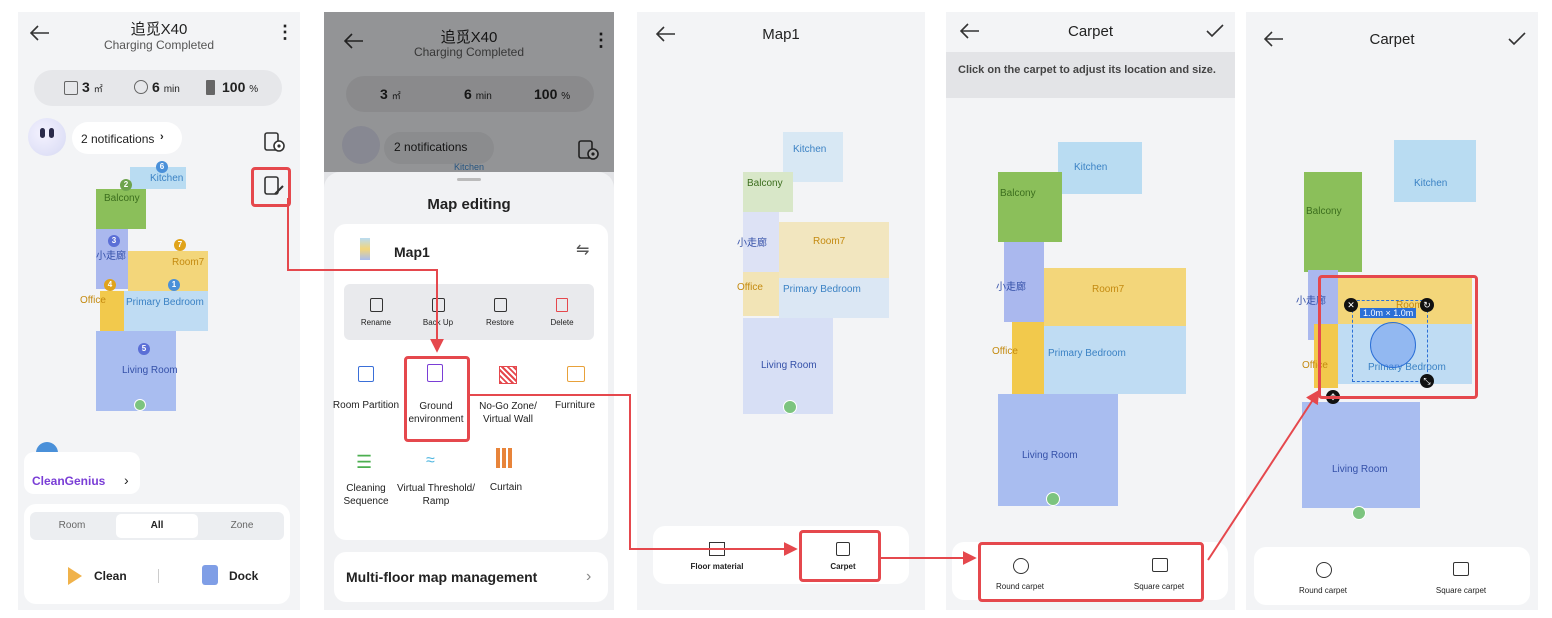 This screenshot has width=1552, height=618. What do you see at coordinates (634, 475) in the screenshot?
I see `arrow-ground-env-to-carpet` at bounding box center [634, 475].